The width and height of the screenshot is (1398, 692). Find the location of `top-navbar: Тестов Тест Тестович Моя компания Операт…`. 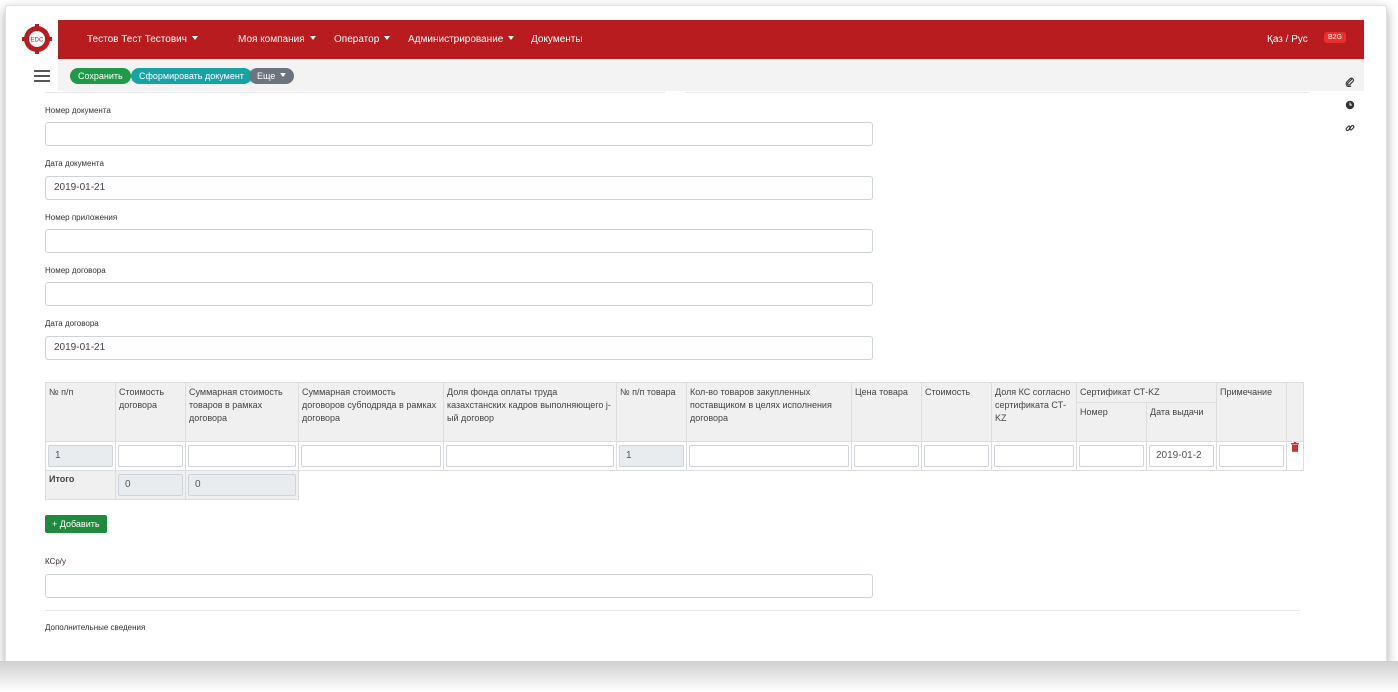

top-navbar: Тестов Тест Тестович Моя компания Операт… is located at coordinates (711, 39).